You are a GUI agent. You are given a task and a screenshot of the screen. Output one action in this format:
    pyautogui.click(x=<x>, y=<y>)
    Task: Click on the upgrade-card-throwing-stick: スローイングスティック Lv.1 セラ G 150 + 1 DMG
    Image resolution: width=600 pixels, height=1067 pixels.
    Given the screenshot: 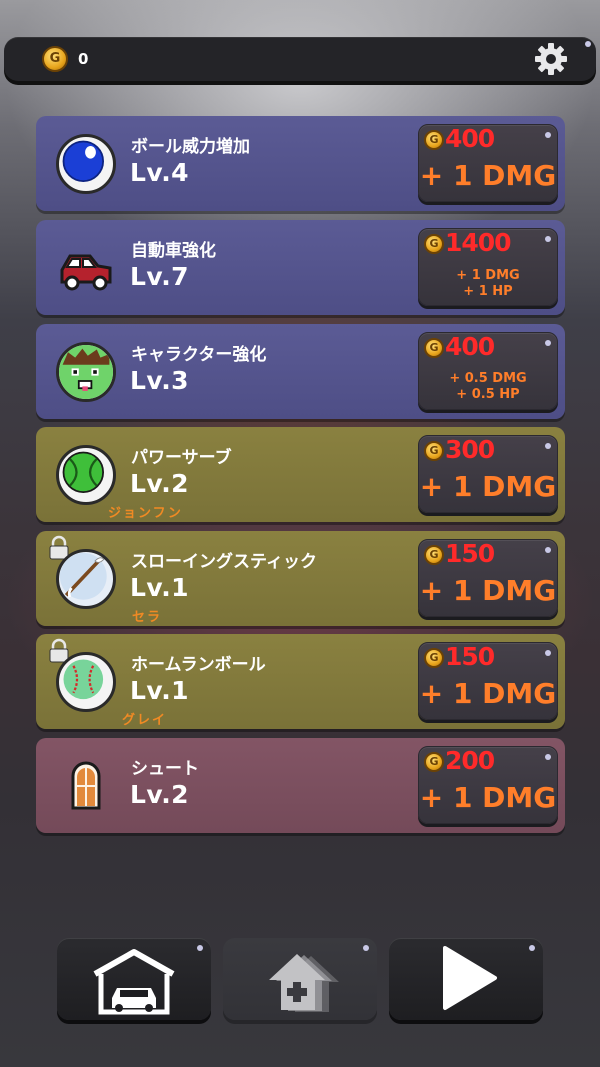 What is the action you would take?
    pyautogui.click(x=300, y=578)
    